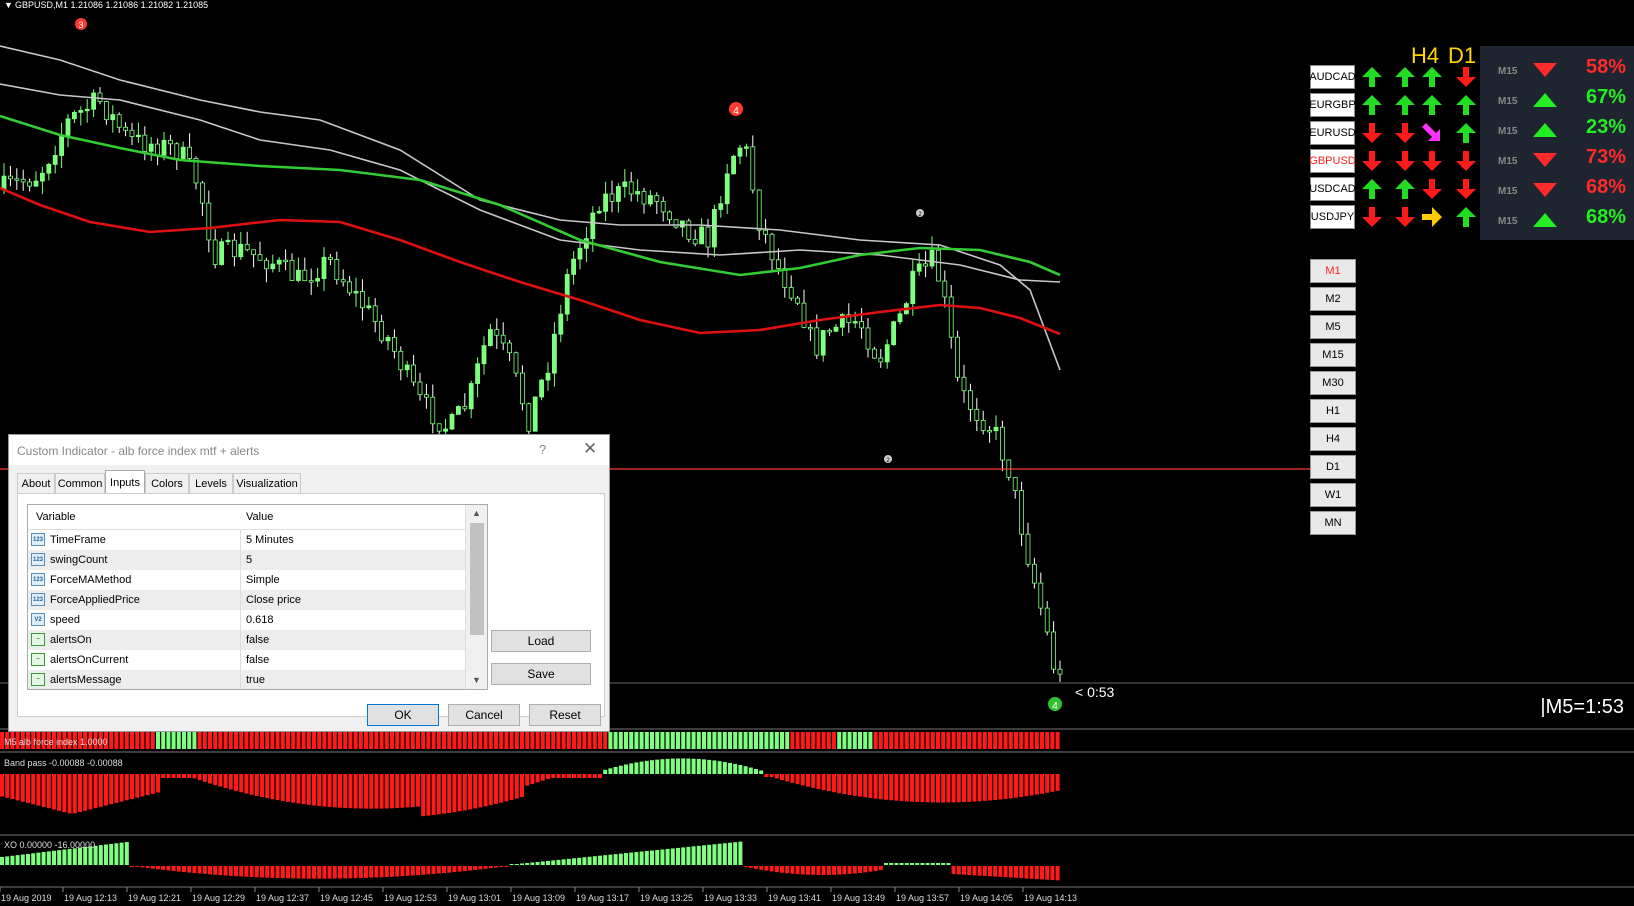 This screenshot has width=1634, height=906. I want to click on variable-value: Simple, so click(263, 580).